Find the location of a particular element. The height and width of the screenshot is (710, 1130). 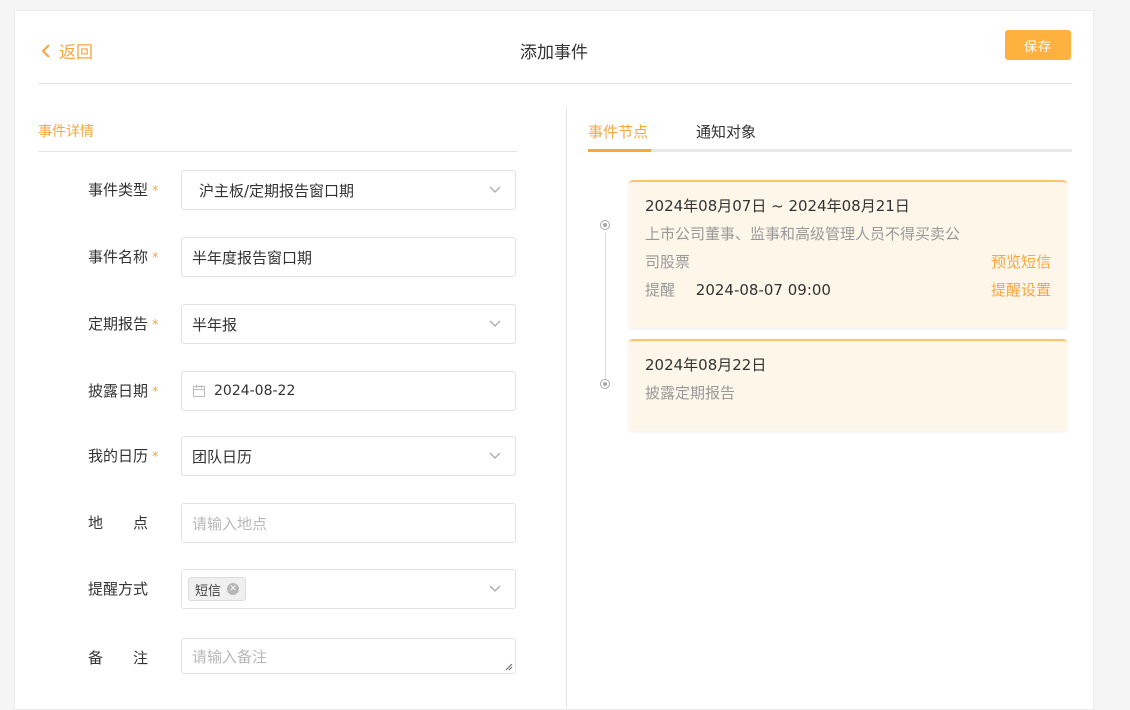

form-row-periodic-report: 定期报告 * 半年报 is located at coordinates (270, 324).